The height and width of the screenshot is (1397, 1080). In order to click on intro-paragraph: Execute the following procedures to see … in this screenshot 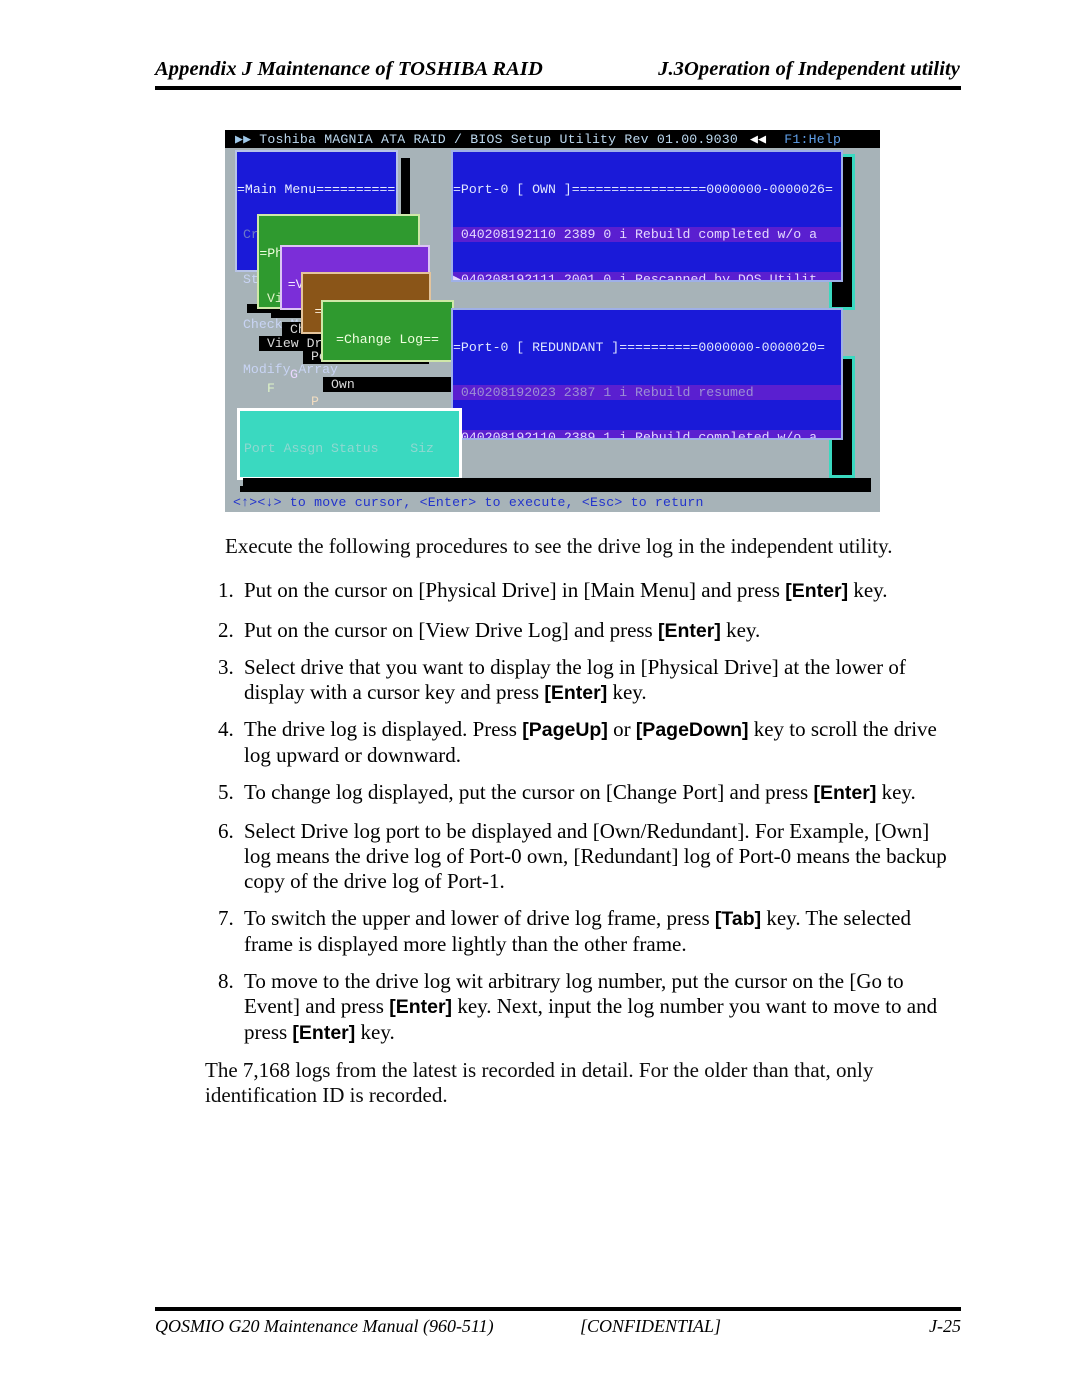, I will do `click(559, 546)`.